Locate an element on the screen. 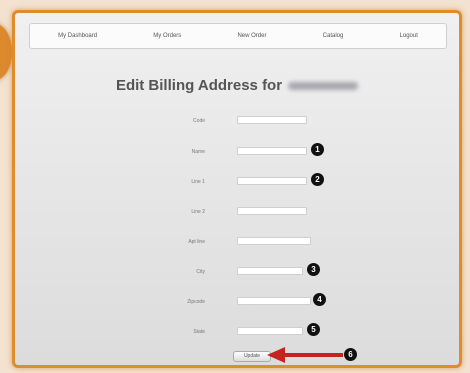  nav-catalog: Catalog is located at coordinates (333, 36).